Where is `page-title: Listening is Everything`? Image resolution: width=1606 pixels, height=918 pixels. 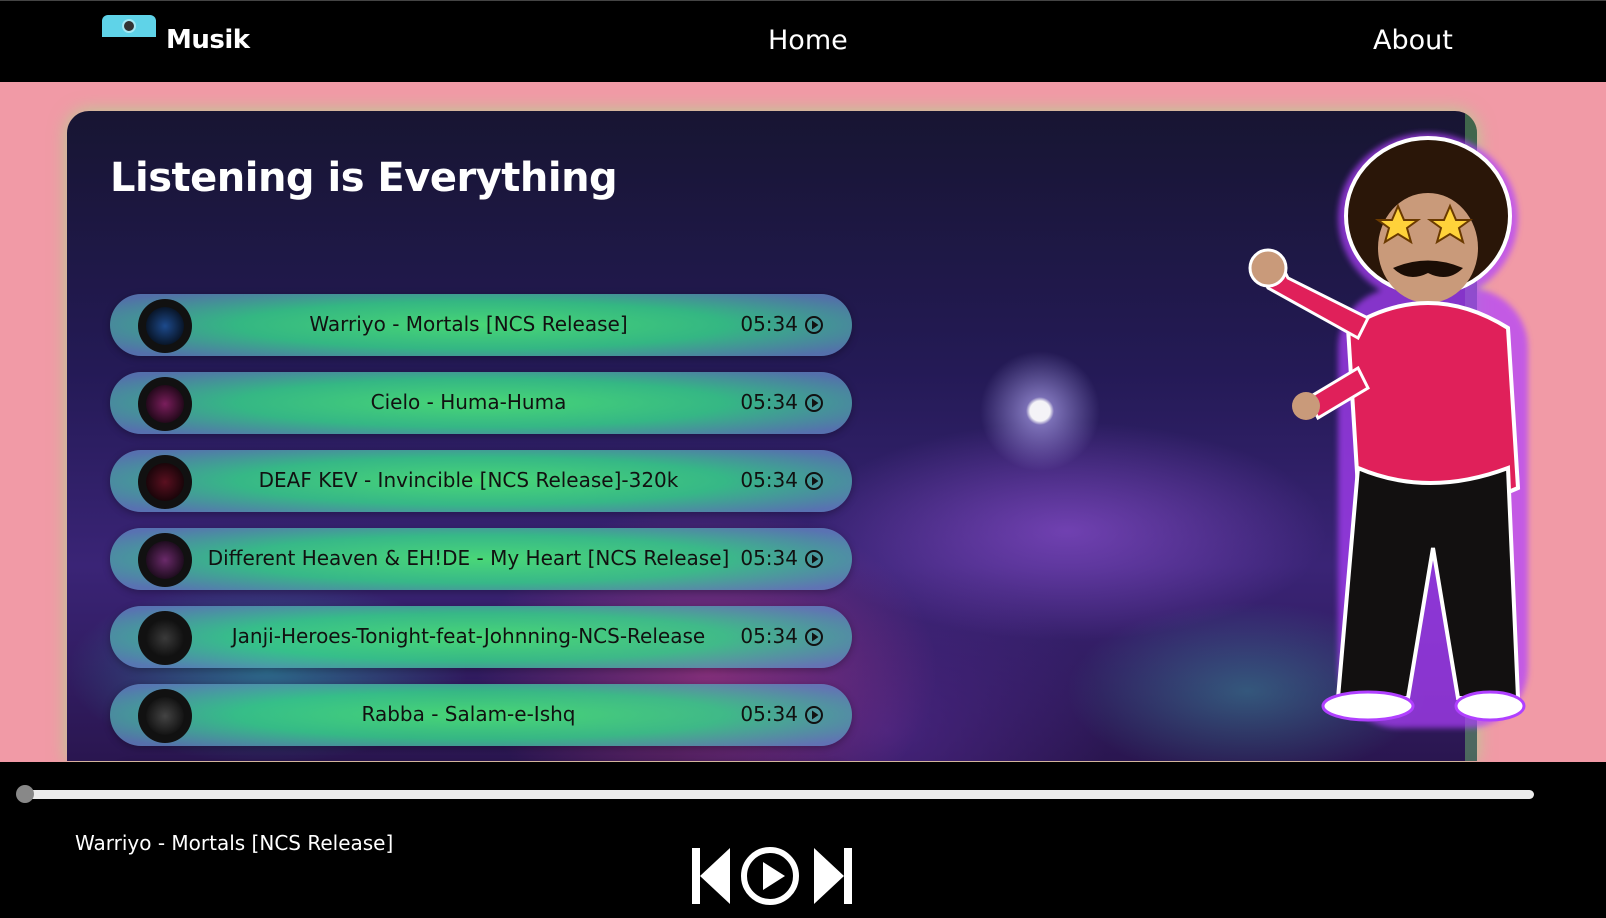
page-title: Listening is Everything is located at coordinates (364, 178).